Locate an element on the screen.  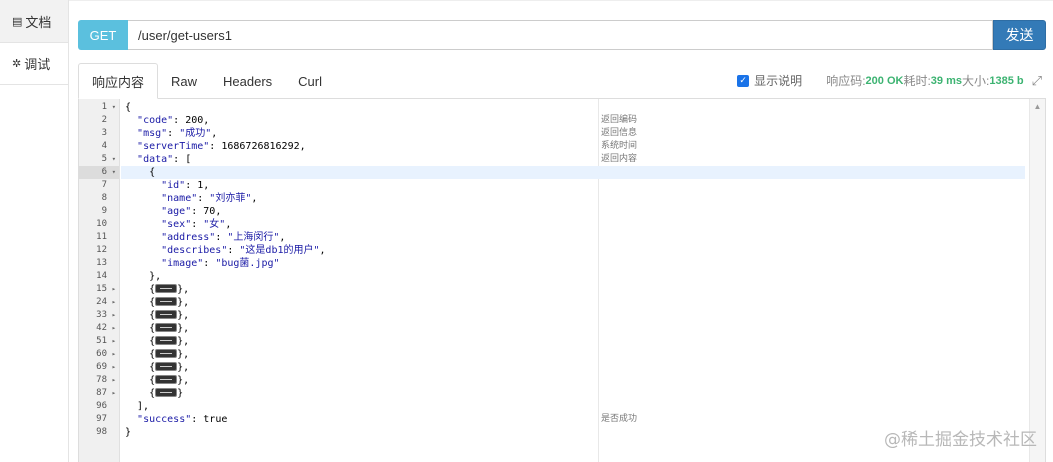
sidebar-divider is located at coordinates (34, 84).